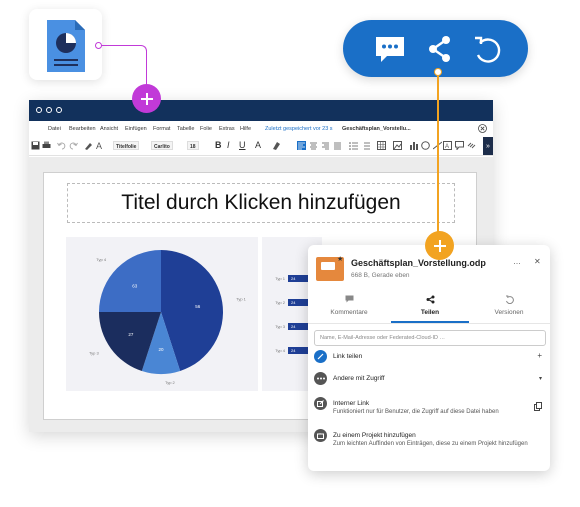 Image resolution: width=580 pixels, height=507 pixels. What do you see at coordinates (538, 407) in the screenshot?
I see `copy-link-icon` at bounding box center [538, 407].